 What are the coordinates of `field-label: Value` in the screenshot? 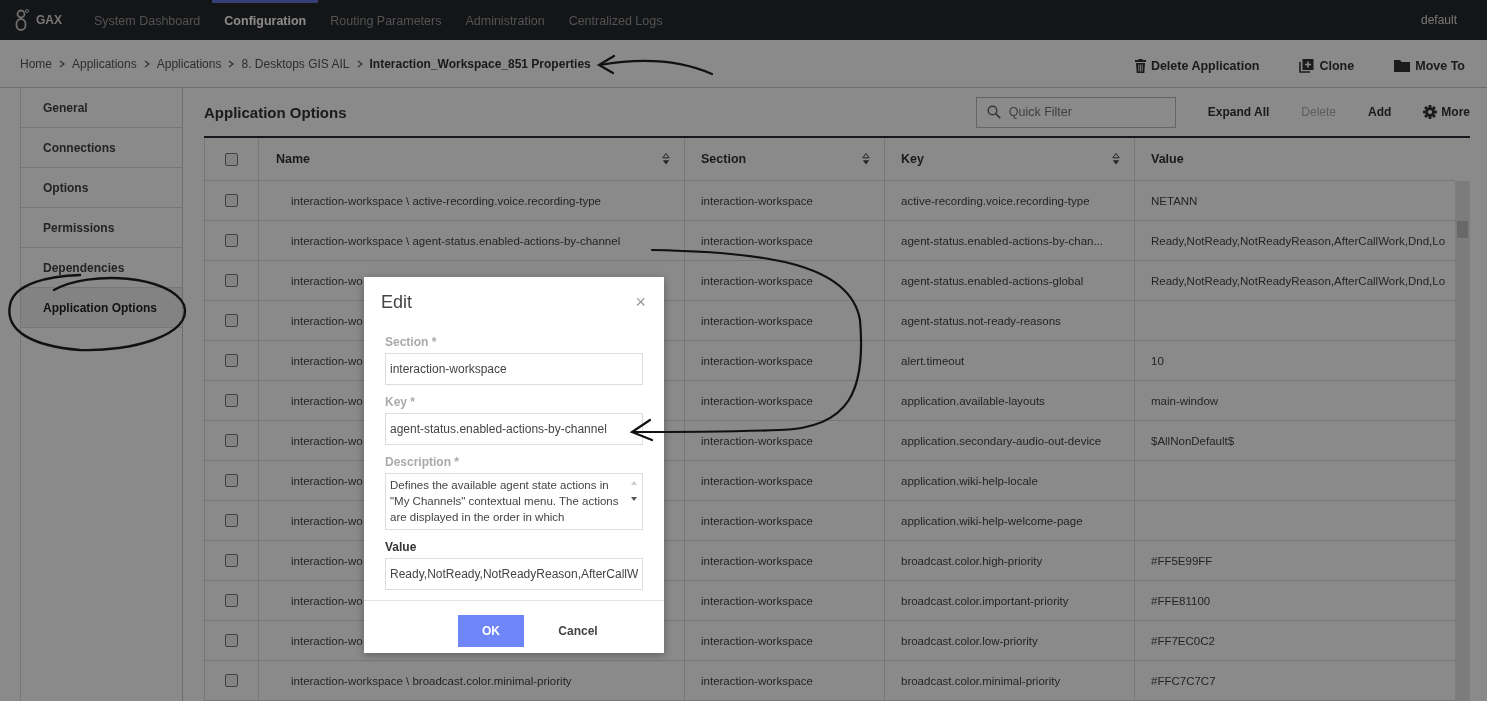 It's located at (401, 547).